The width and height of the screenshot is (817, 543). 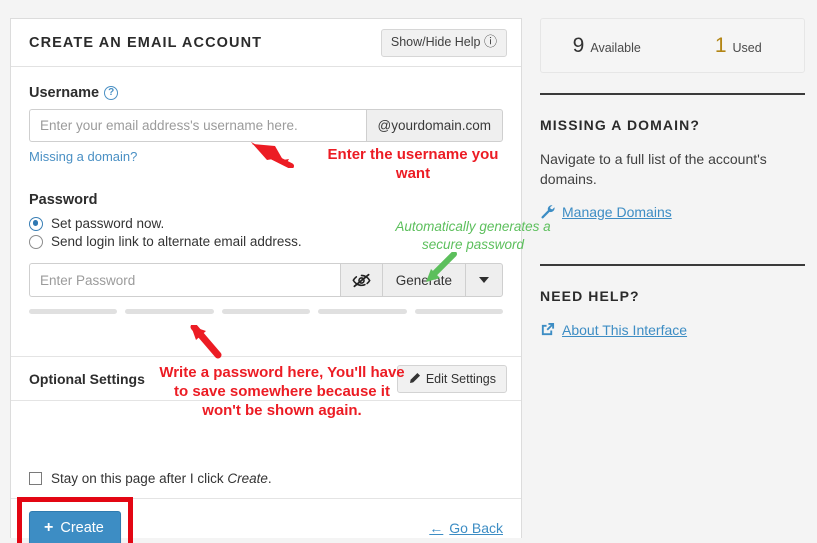 I want to click on panel-footer: + Create ← Go Back, so click(x=266, y=519).